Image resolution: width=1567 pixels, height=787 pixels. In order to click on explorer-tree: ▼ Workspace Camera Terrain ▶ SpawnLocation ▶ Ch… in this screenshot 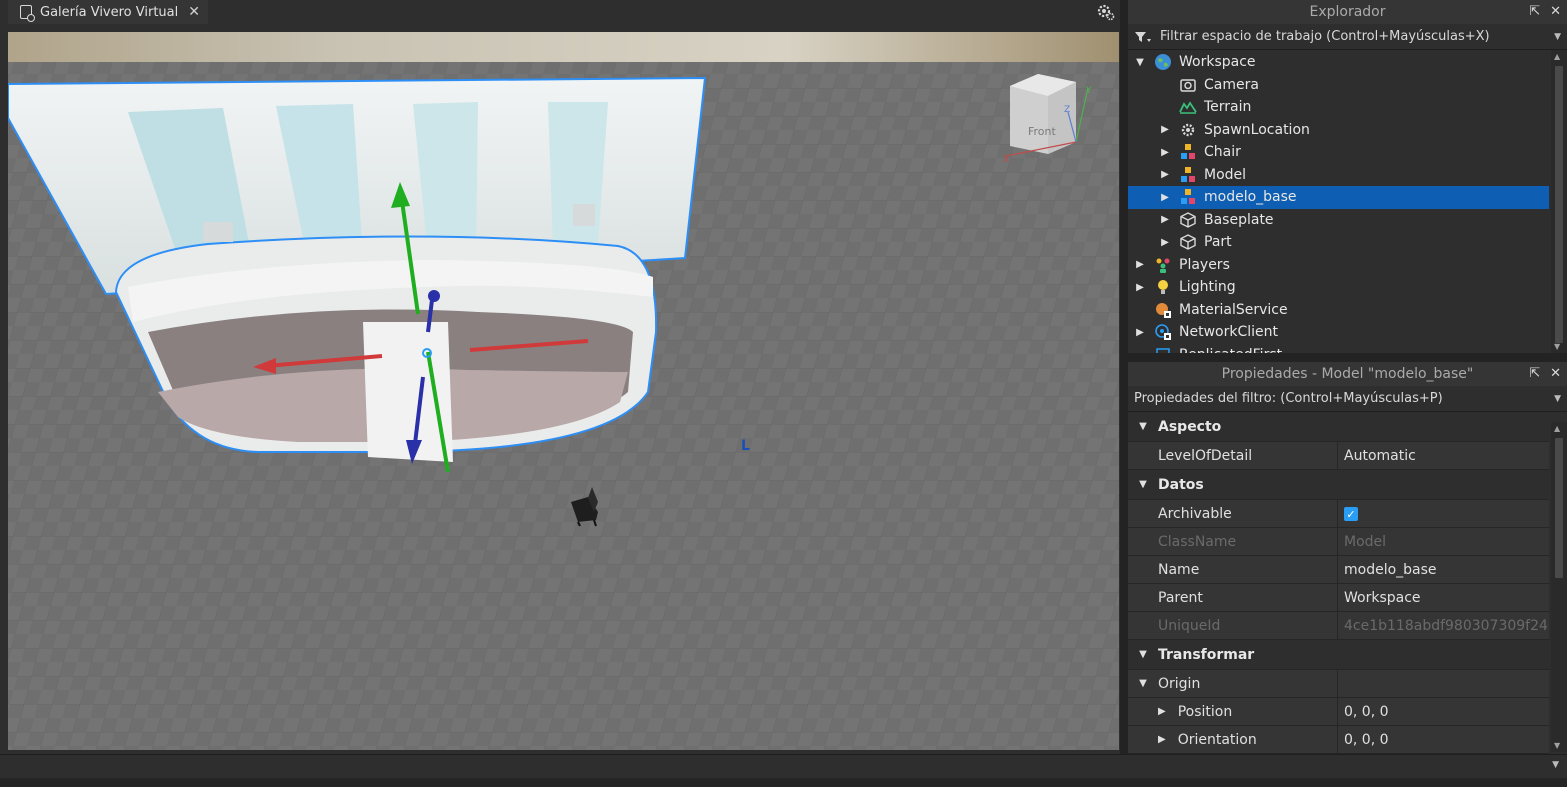, I will do `click(1347, 201)`.